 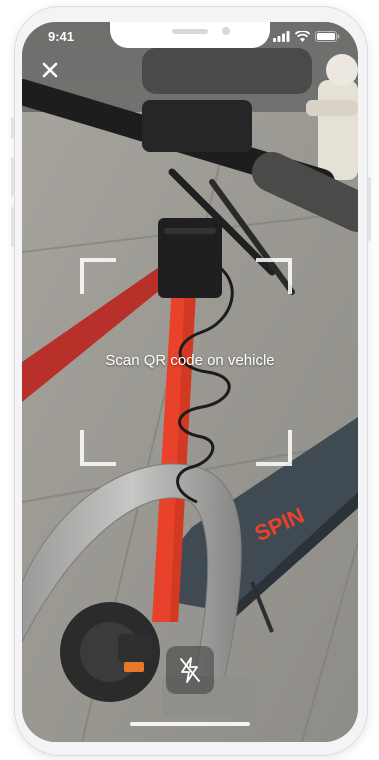 What do you see at coordinates (274, 276) in the screenshot?
I see `scan-frame-corner-top-right` at bounding box center [274, 276].